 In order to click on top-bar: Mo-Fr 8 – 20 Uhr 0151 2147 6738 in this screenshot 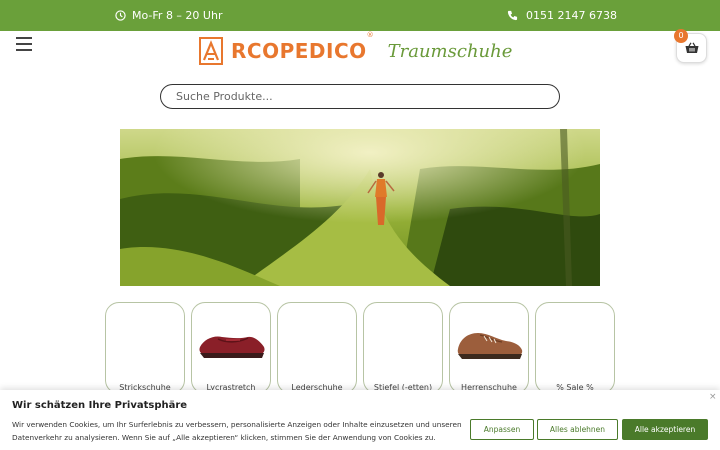, I will do `click(360, 15)`.